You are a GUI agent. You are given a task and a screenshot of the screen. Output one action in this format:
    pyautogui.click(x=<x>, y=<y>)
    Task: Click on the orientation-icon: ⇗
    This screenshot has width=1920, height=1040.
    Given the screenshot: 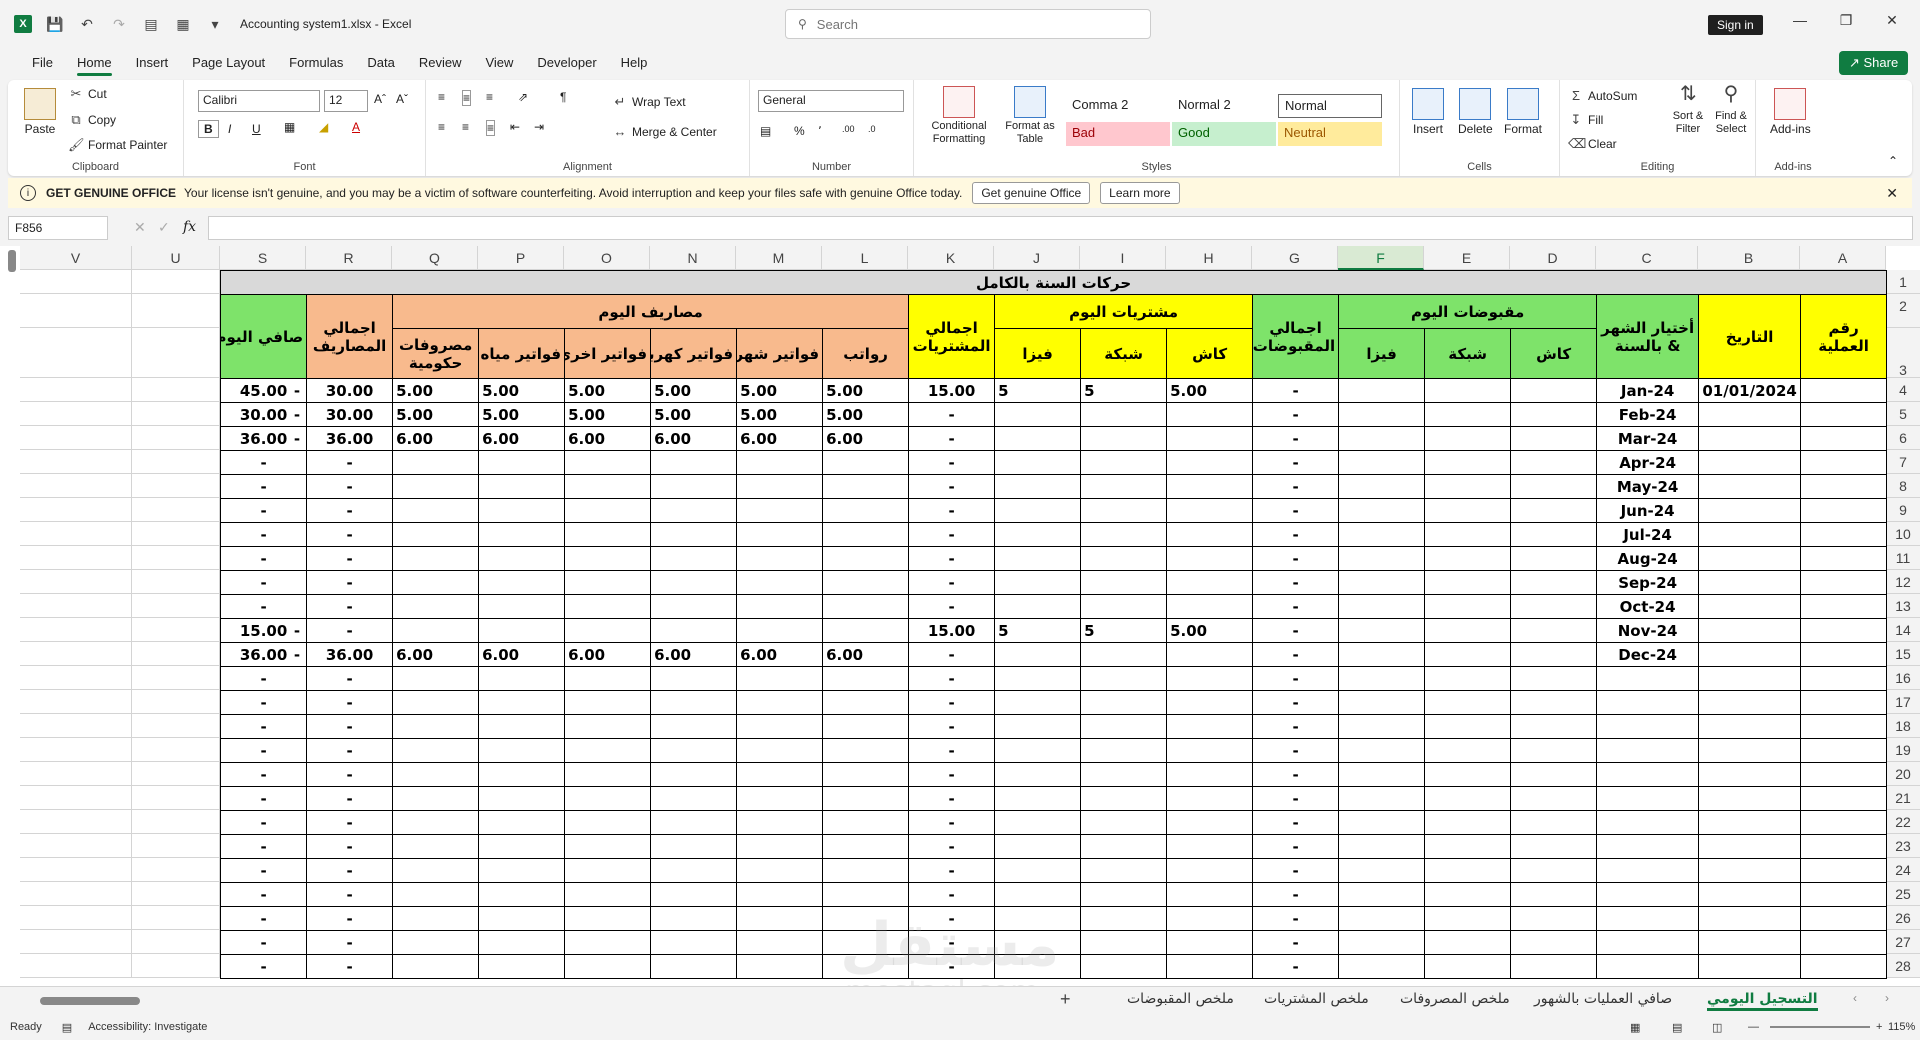 What is the action you would take?
    pyautogui.click(x=523, y=97)
    